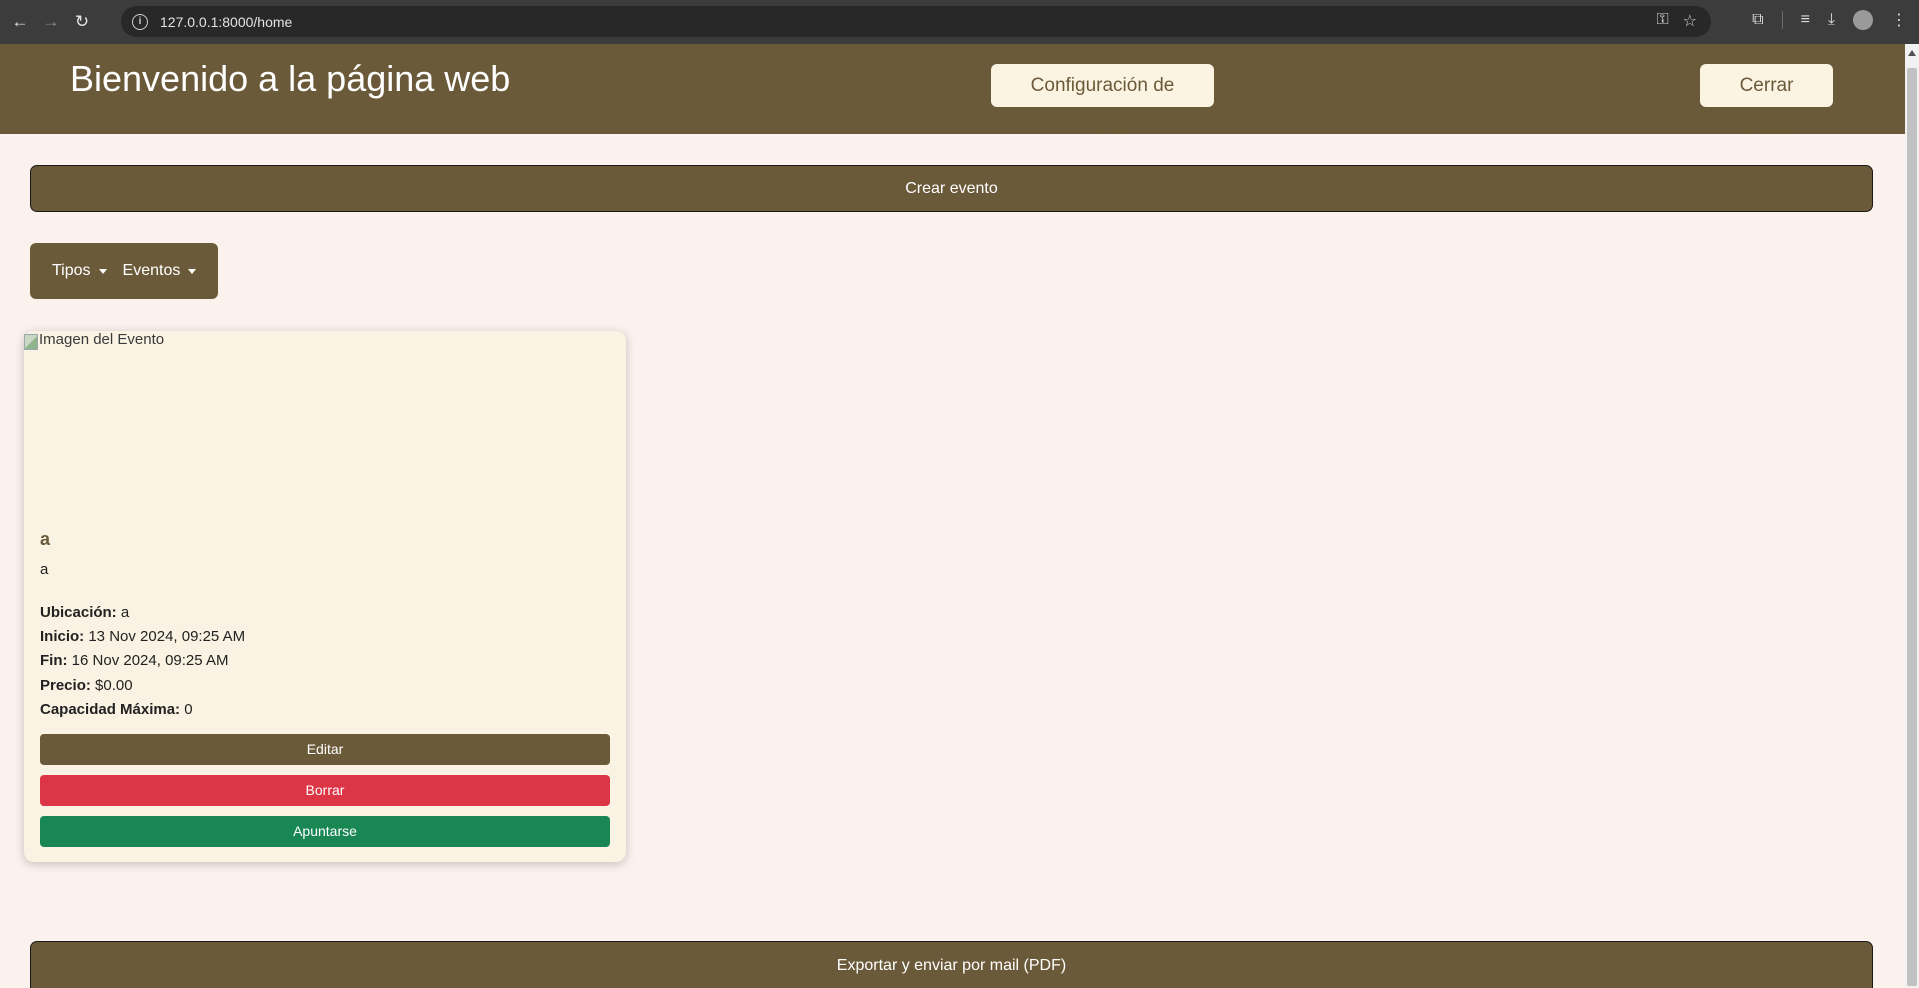 The height and width of the screenshot is (988, 1919). What do you see at coordinates (1662, 21) in the screenshot?
I see `password-key-icon: ⚿` at bounding box center [1662, 21].